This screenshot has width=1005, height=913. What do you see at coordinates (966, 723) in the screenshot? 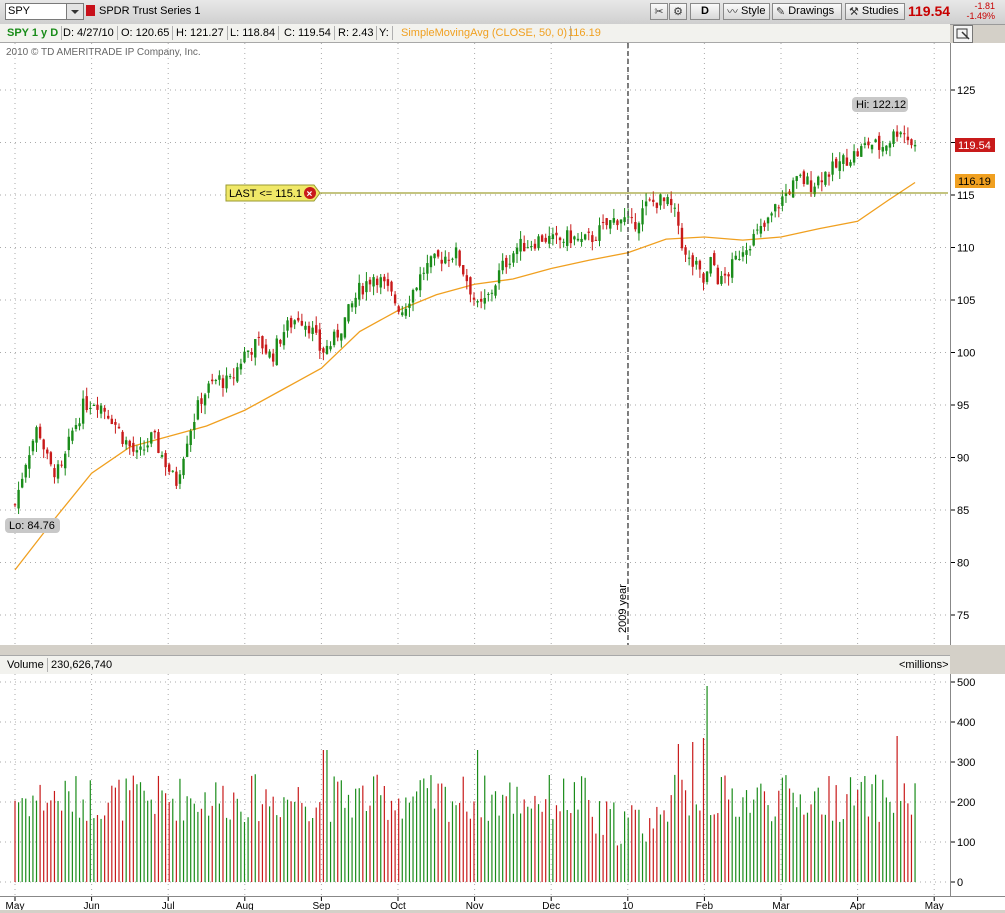
I see `volume-axis-label: 400` at bounding box center [966, 723].